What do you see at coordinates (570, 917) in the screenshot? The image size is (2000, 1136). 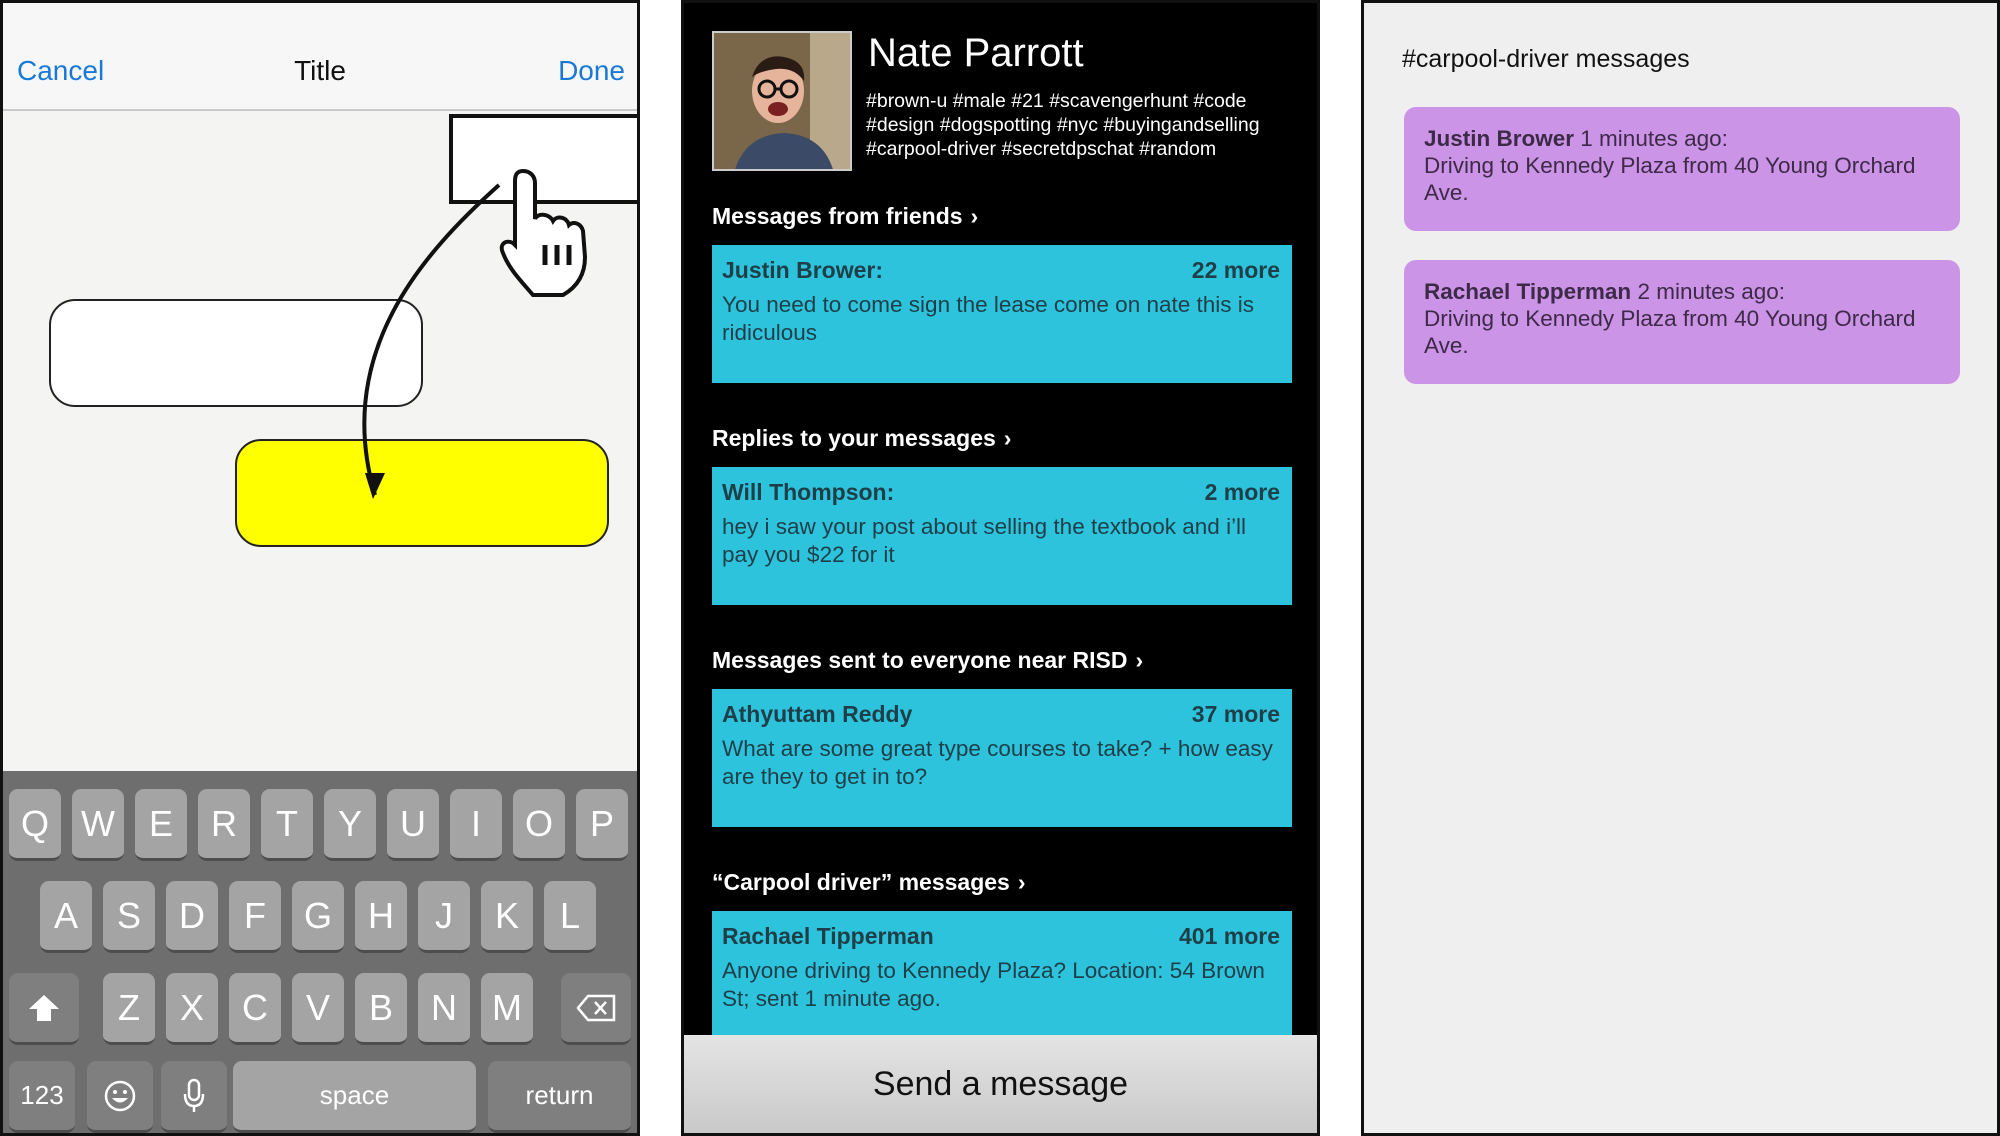 I see `key-l: L` at bounding box center [570, 917].